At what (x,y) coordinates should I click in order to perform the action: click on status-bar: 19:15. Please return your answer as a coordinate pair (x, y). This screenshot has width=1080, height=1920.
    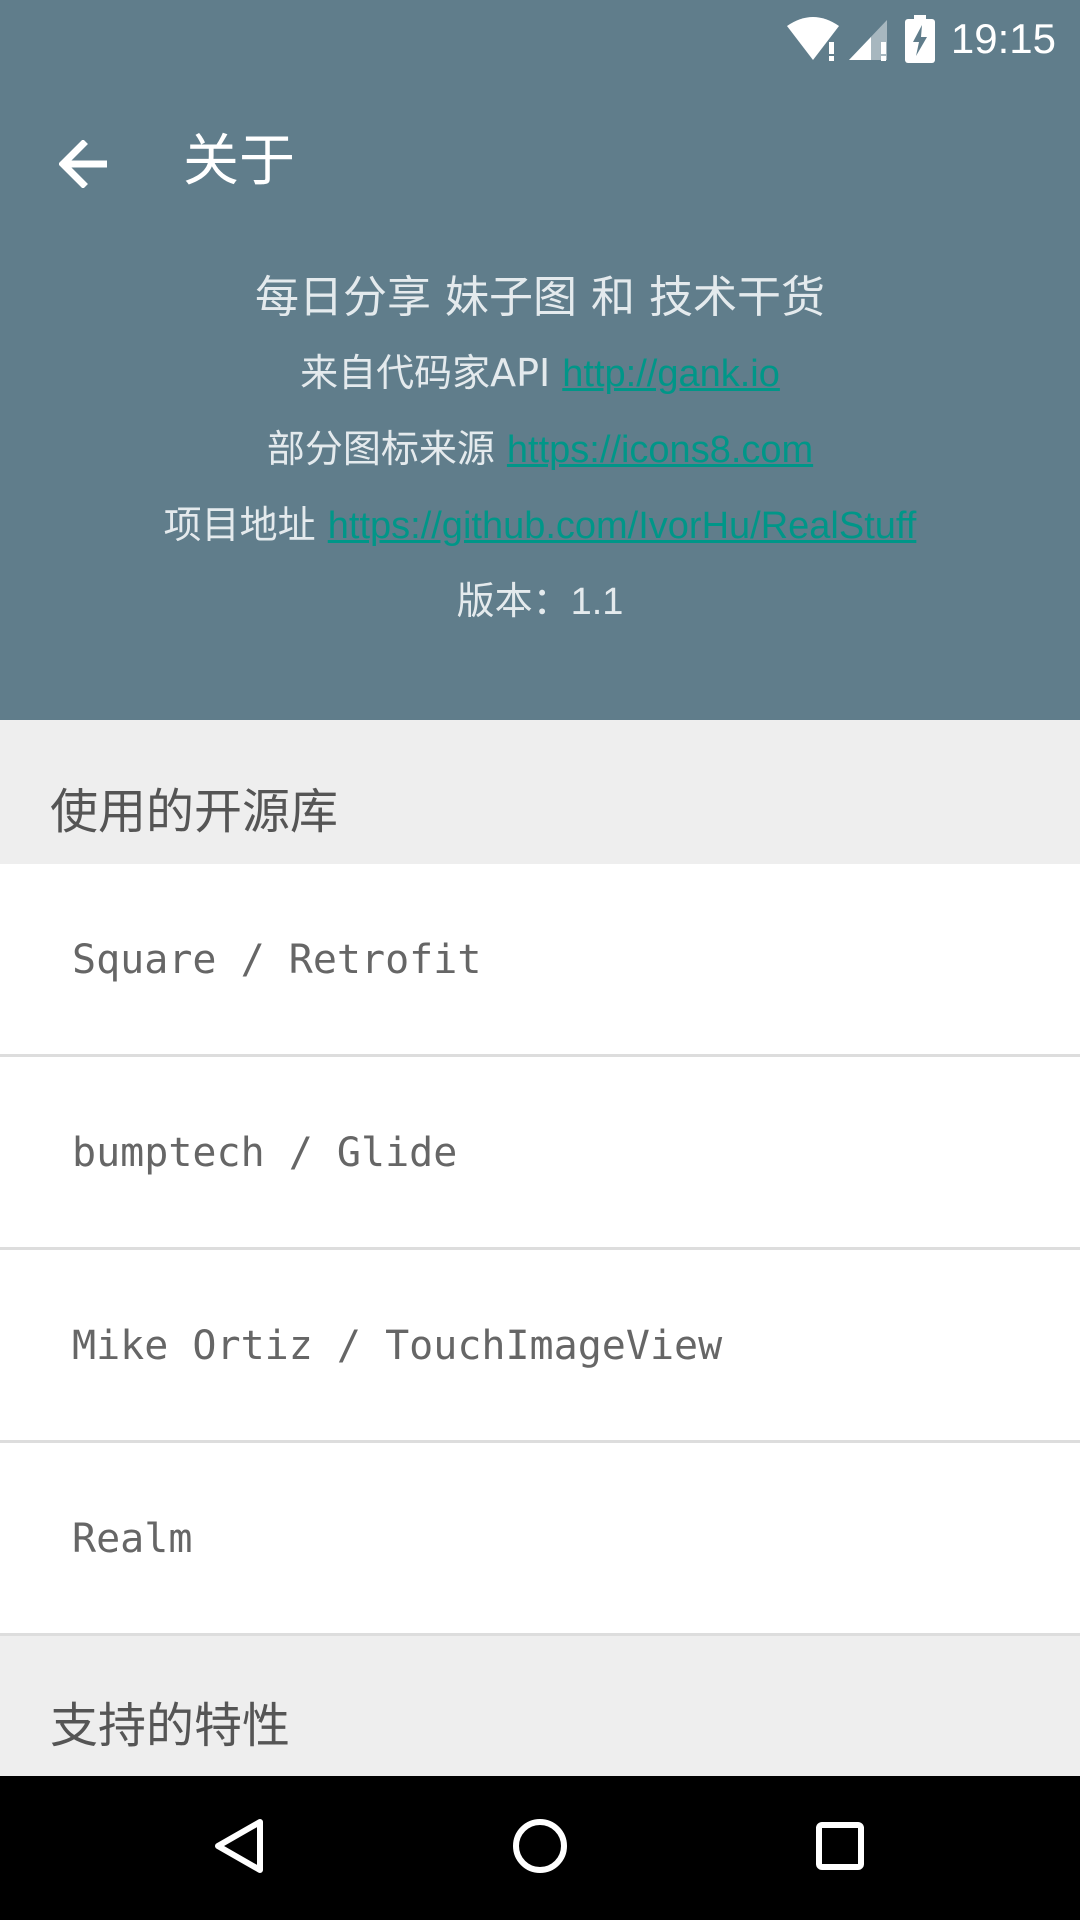
    Looking at the image, I should click on (540, 39).